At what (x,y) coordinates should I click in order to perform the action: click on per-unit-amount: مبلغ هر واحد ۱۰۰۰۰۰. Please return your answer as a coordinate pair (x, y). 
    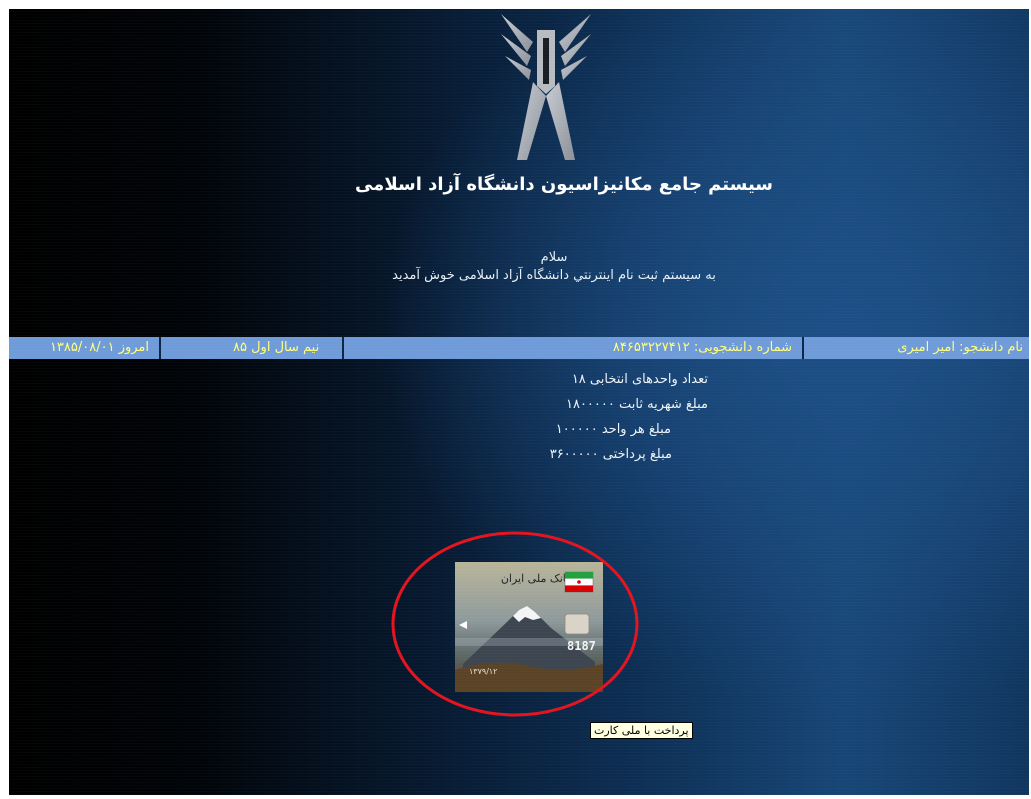
    Looking at the image, I should click on (613, 429).